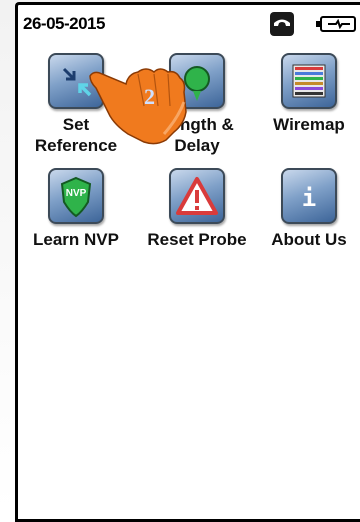 Image resolution: width=360 pixels, height=522 pixels. What do you see at coordinates (197, 81) in the screenshot?
I see `green-dot-icon` at bounding box center [197, 81].